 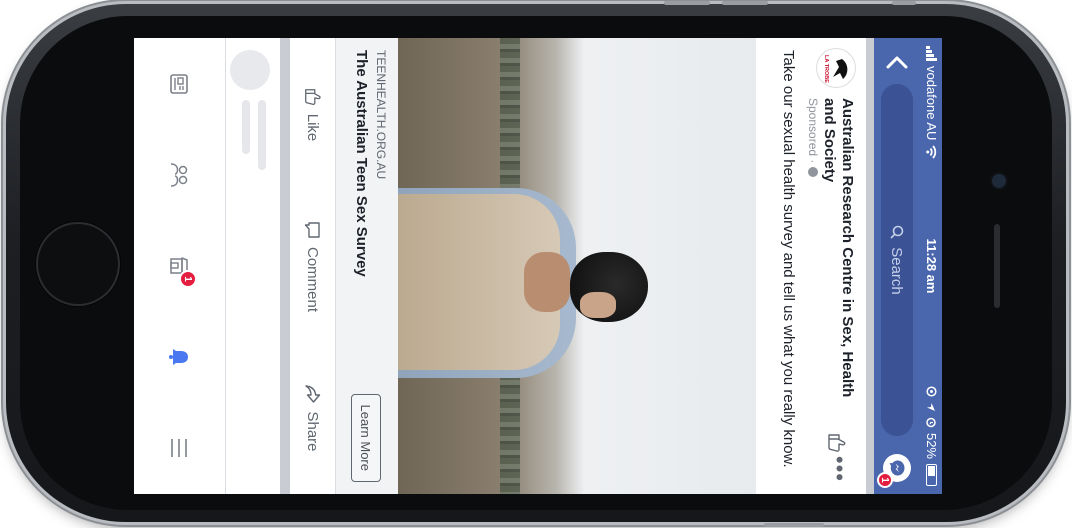 What do you see at coordinates (904, 3) in the screenshot?
I see `mute-switch` at bounding box center [904, 3].